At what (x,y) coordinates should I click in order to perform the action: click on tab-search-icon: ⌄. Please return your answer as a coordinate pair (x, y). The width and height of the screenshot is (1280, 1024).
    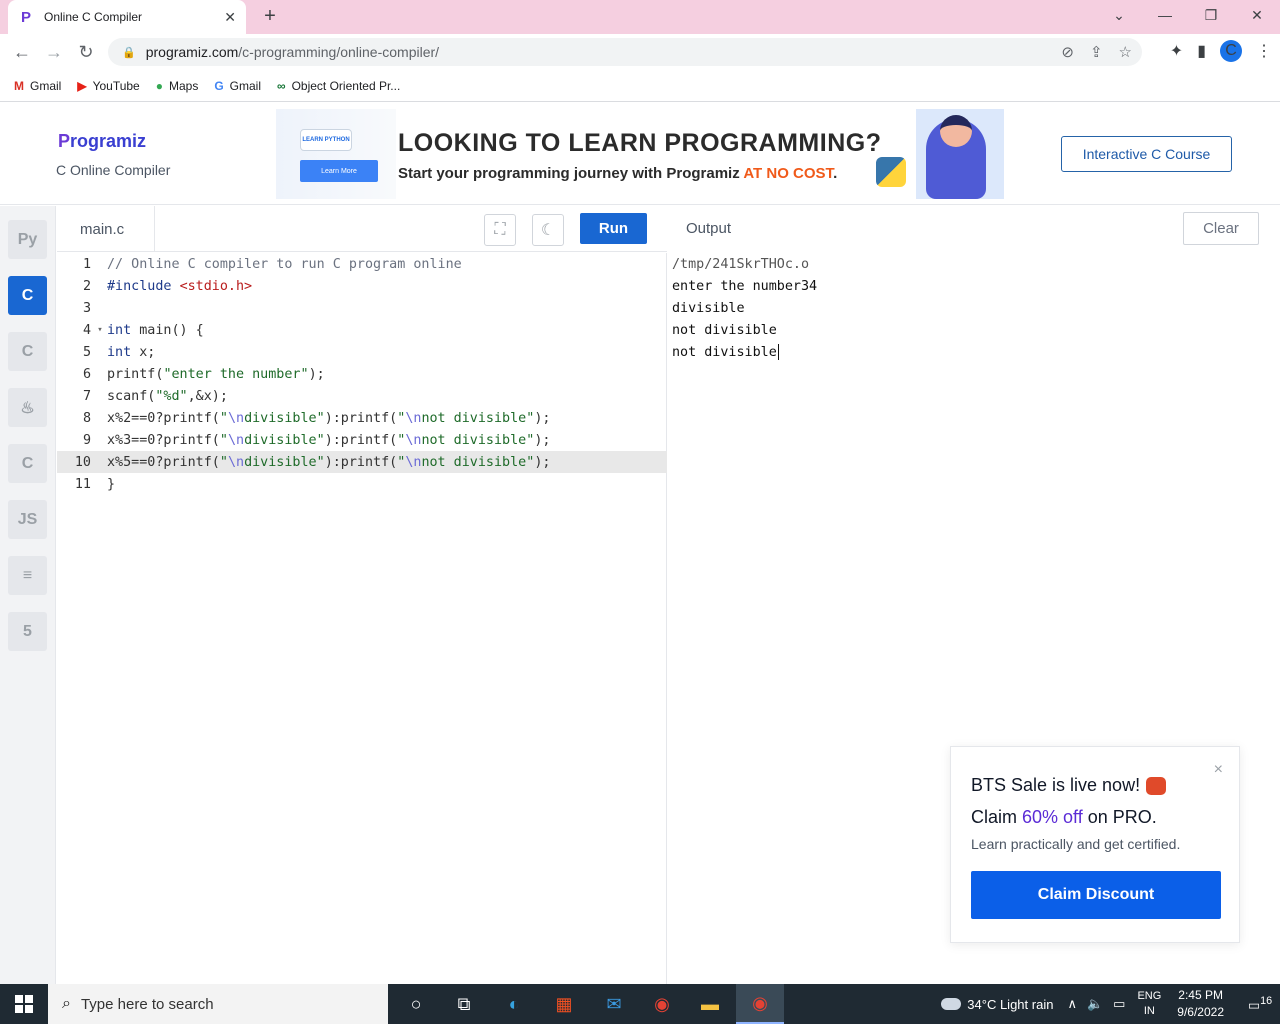
    Looking at the image, I should click on (1119, 15).